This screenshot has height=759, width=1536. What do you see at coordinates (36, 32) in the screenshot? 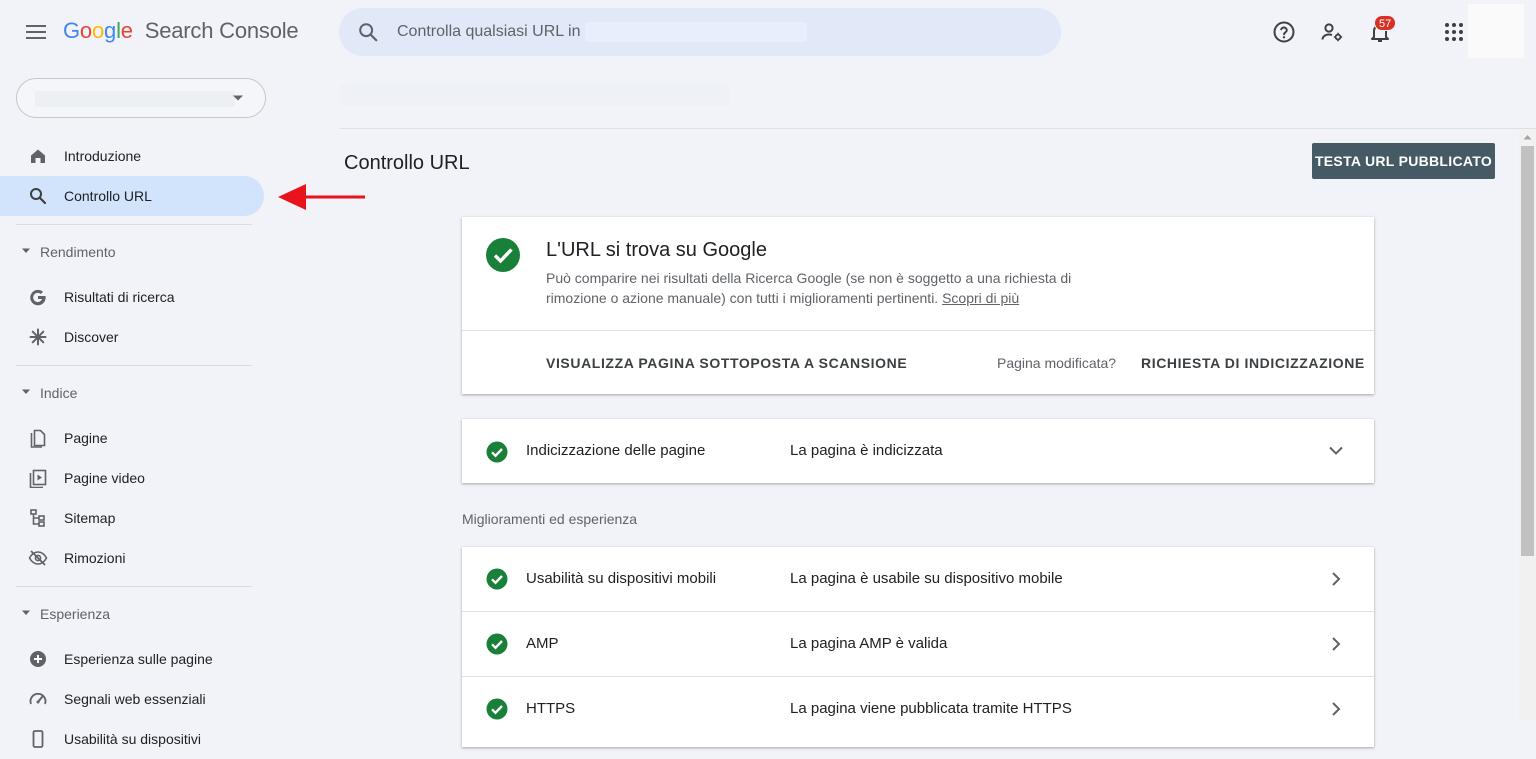
I see `hamburger-menu-icon` at bounding box center [36, 32].